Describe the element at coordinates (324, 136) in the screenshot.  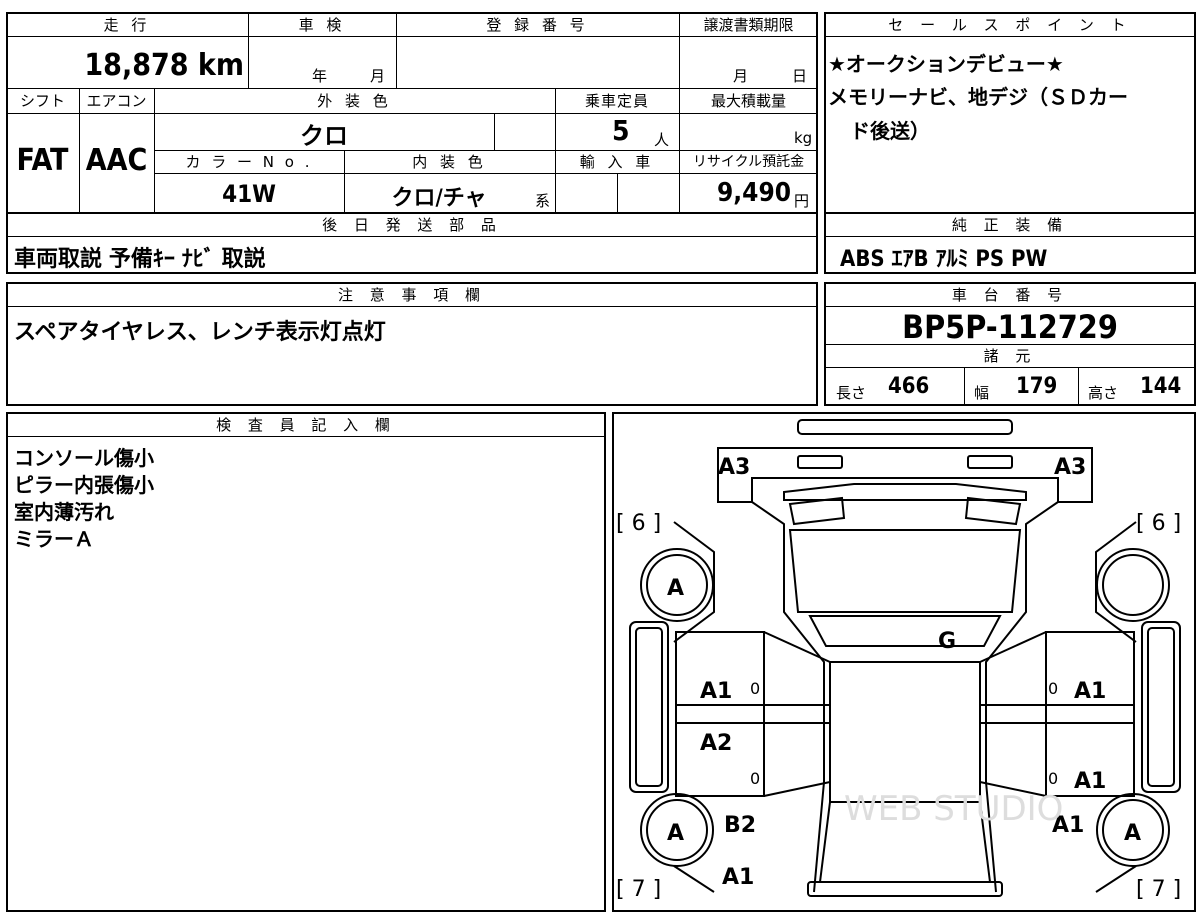
I see `exterior-color-value: クロ` at that location.